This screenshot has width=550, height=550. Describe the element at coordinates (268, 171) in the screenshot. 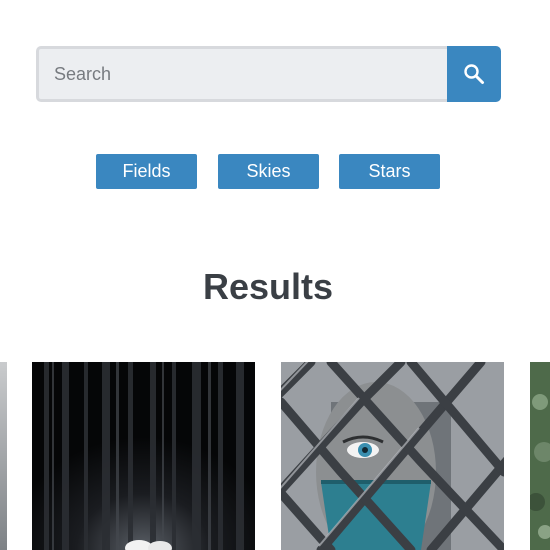

I see `filter-button-skies: Skies` at that location.